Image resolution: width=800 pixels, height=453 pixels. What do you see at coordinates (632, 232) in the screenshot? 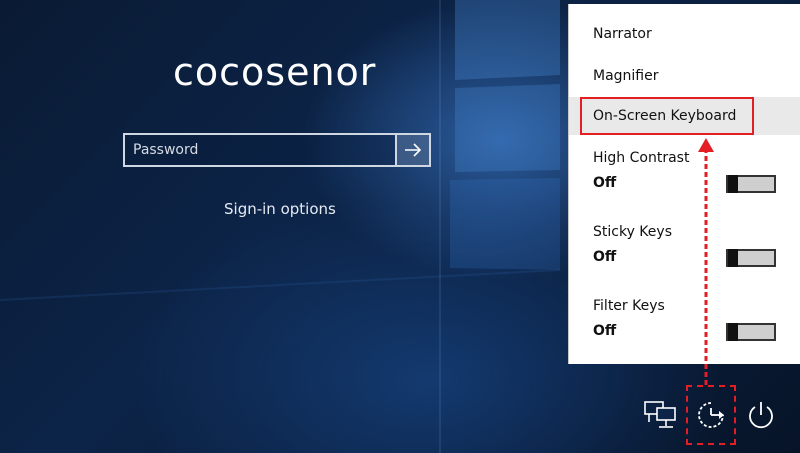
I see `sticky-keys-label: Sticky Keys` at bounding box center [632, 232].